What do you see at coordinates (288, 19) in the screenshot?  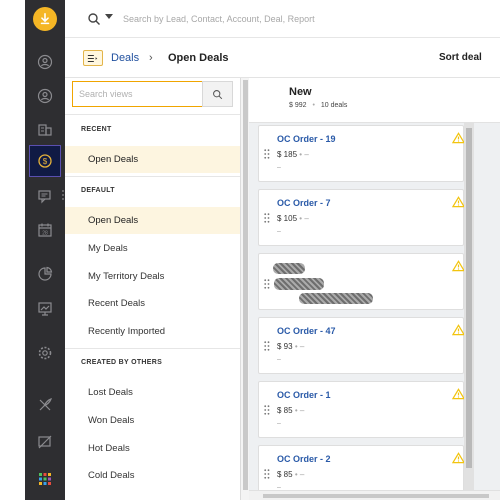 I see `global-search-input` at bounding box center [288, 19].